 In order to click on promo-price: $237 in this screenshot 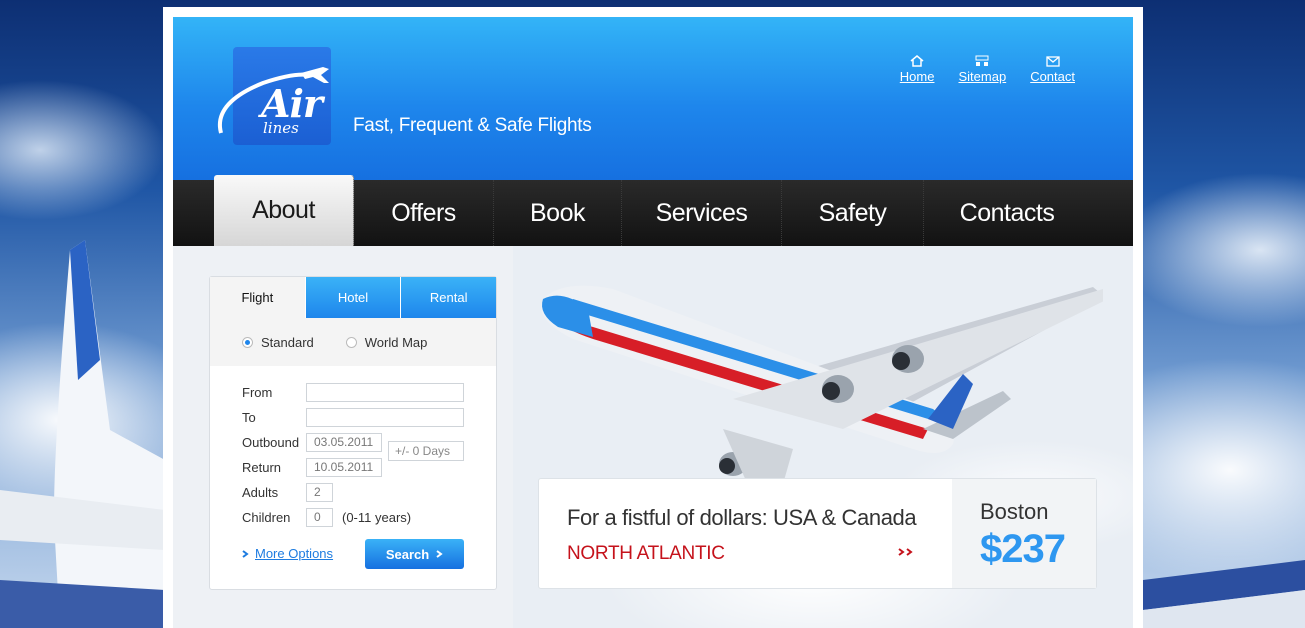, I will do `click(1023, 549)`.